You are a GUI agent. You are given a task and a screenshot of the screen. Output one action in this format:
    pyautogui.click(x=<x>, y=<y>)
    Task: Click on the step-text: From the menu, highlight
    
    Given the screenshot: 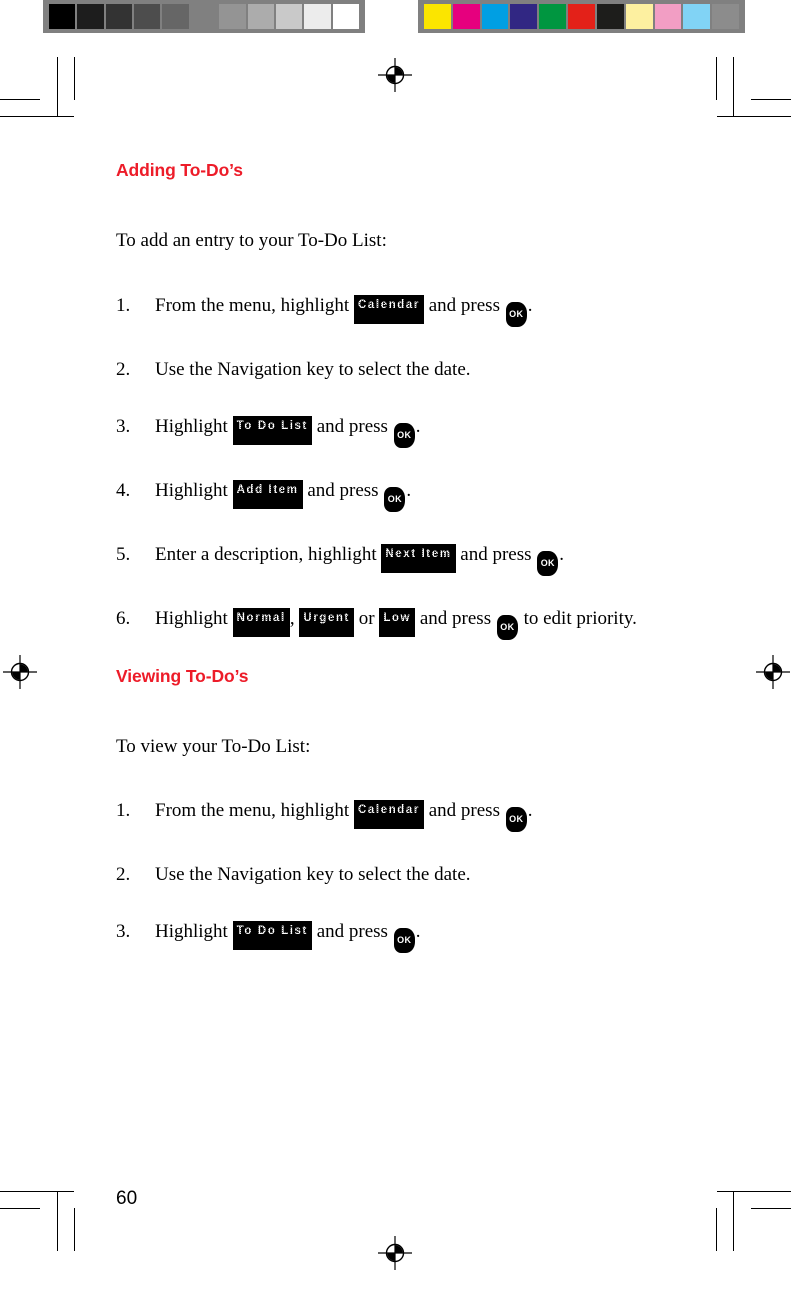 What is the action you would take?
    pyautogui.click(x=254, y=305)
    